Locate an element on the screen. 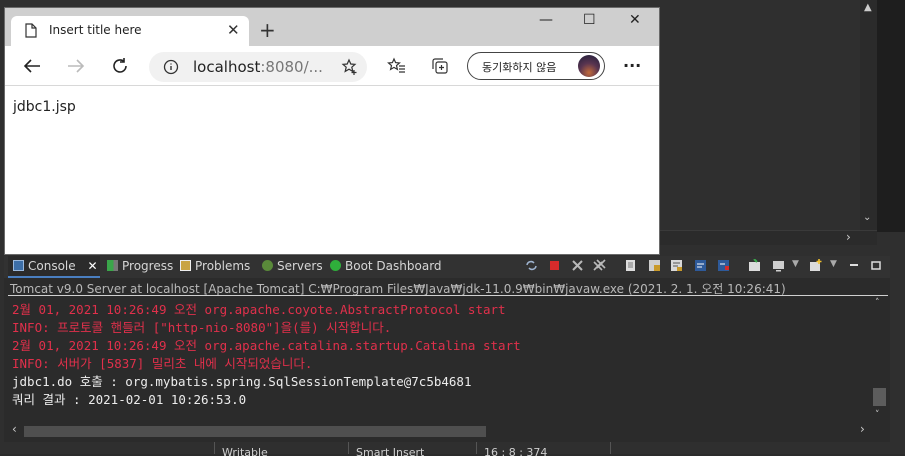  console-line: 쿼리 결과 : 2021-02-01 10:26:53.0 is located at coordinates (129, 399).